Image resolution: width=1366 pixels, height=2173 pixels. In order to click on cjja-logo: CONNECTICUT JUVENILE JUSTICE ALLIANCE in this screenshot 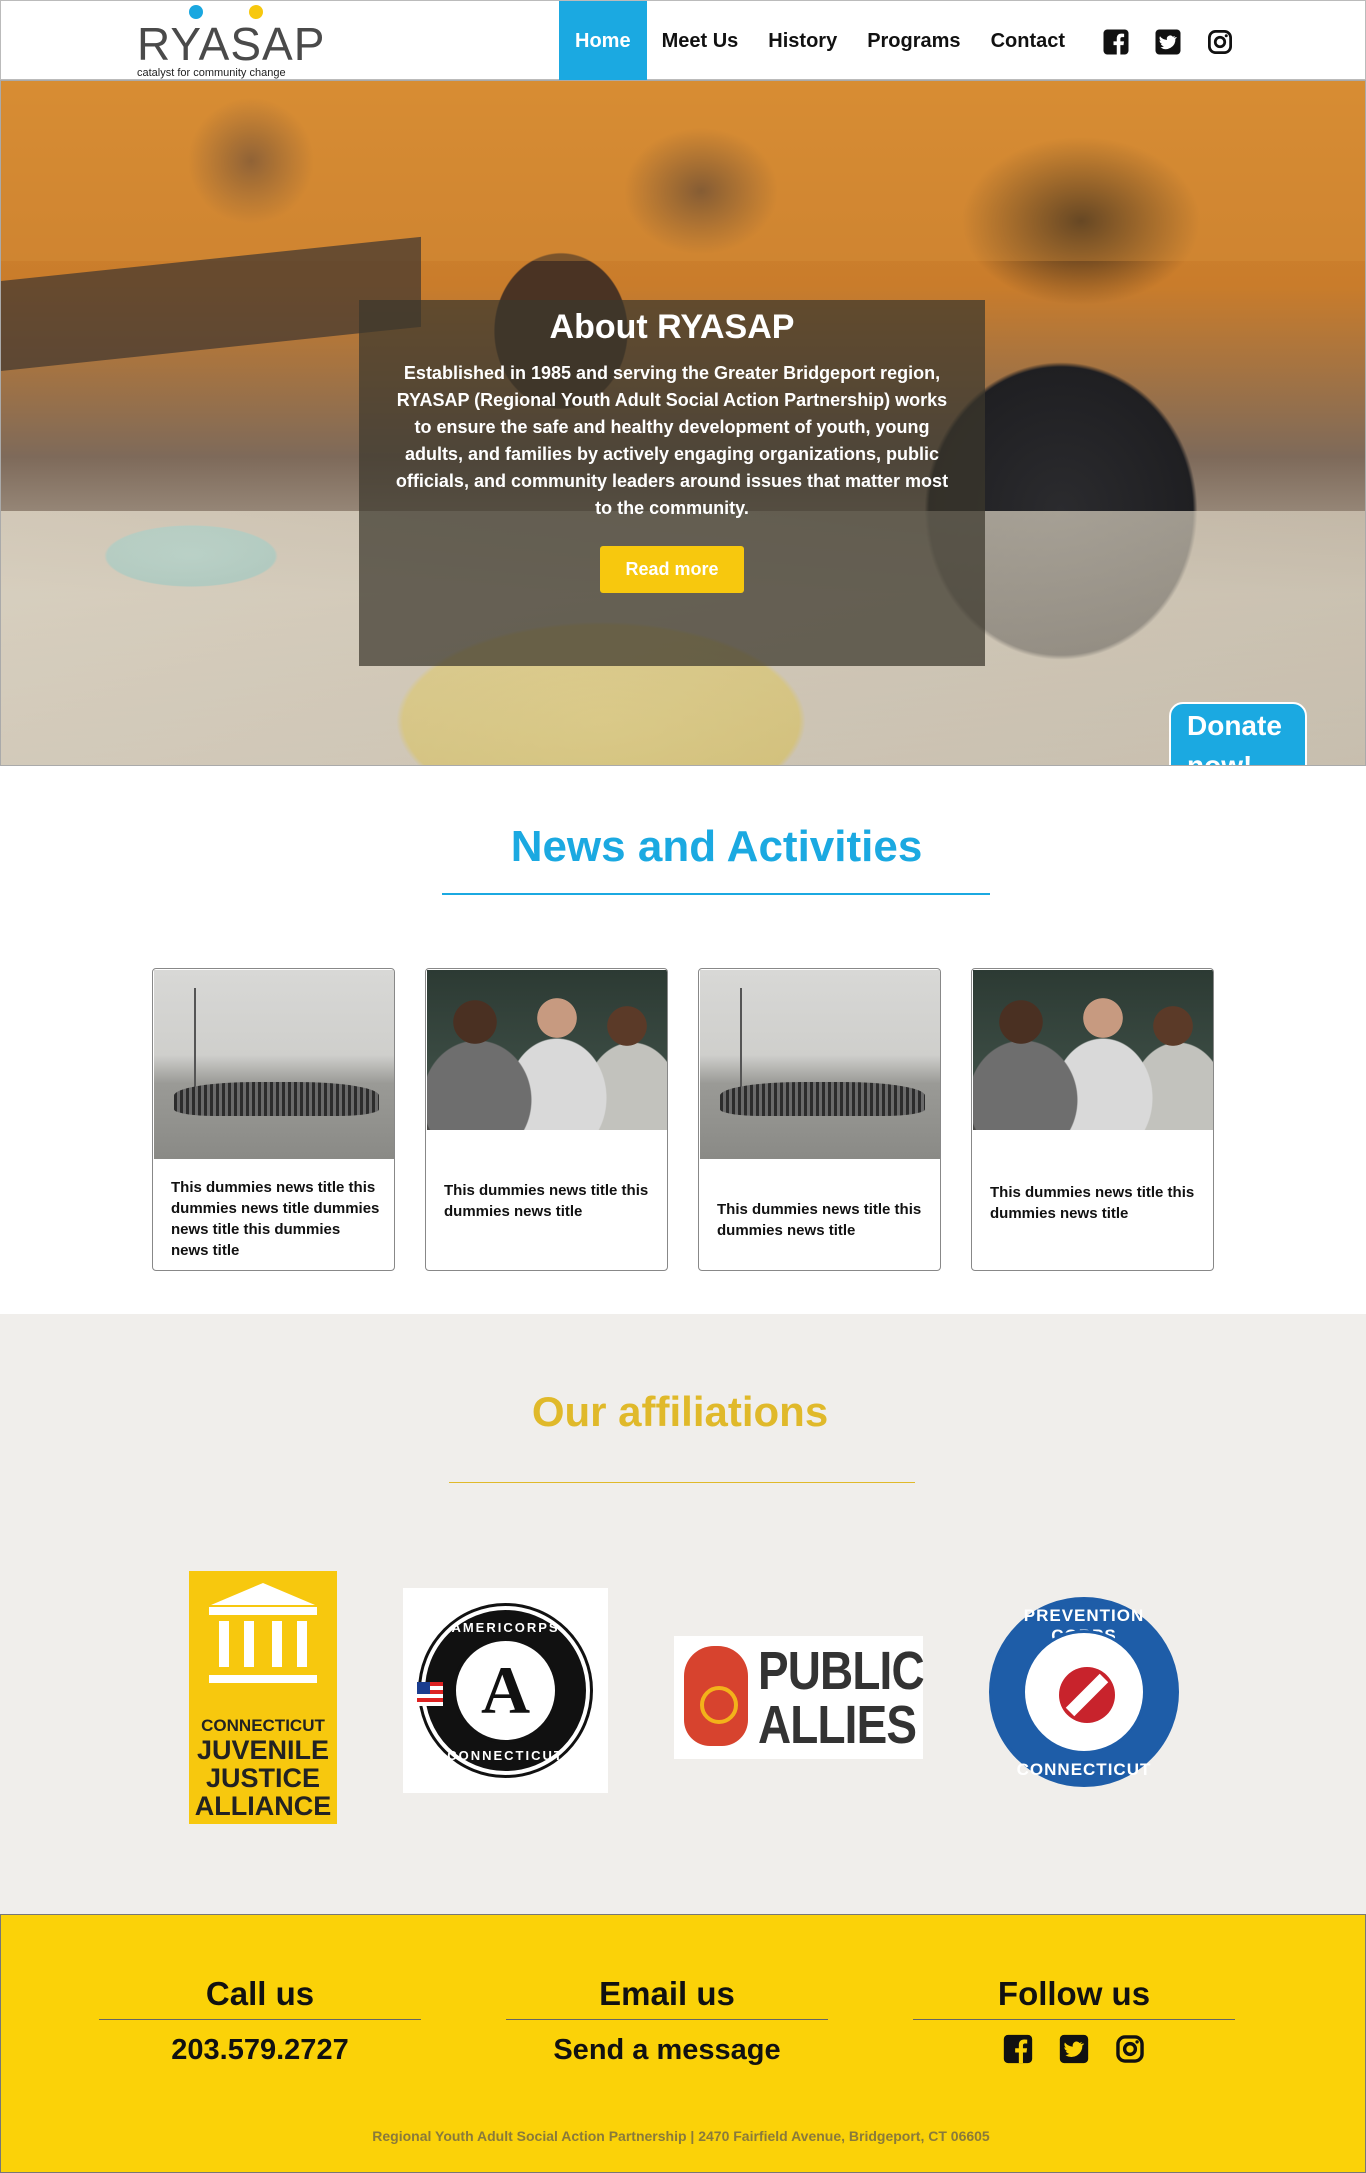, I will do `click(263, 1697)`.